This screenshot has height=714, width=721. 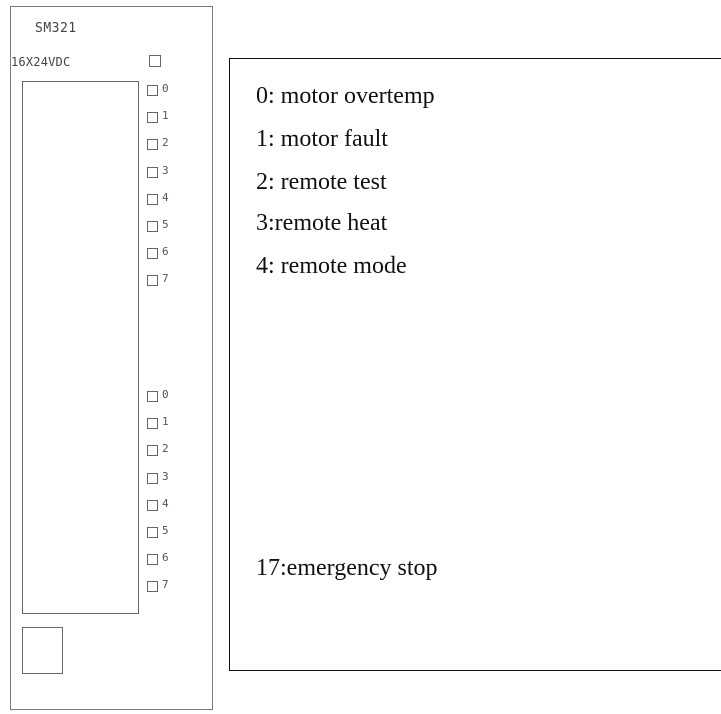 What do you see at coordinates (41, 62) in the screenshot?
I see `module-subtitle: 16X24VDC` at bounding box center [41, 62].